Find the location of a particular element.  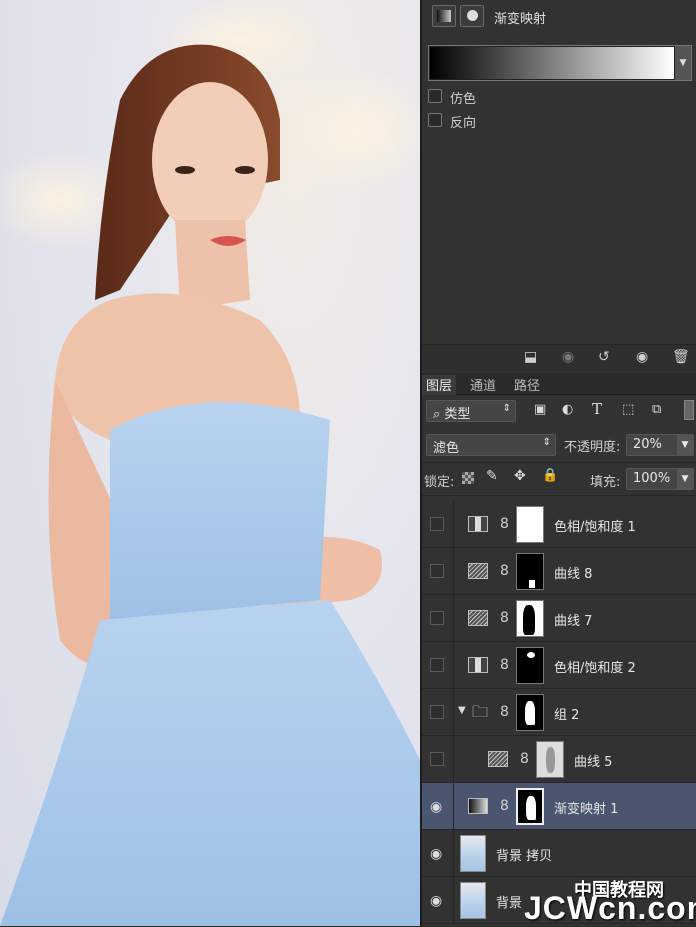

blend-mode-select: 滤色 ⇕ is located at coordinates (491, 445).